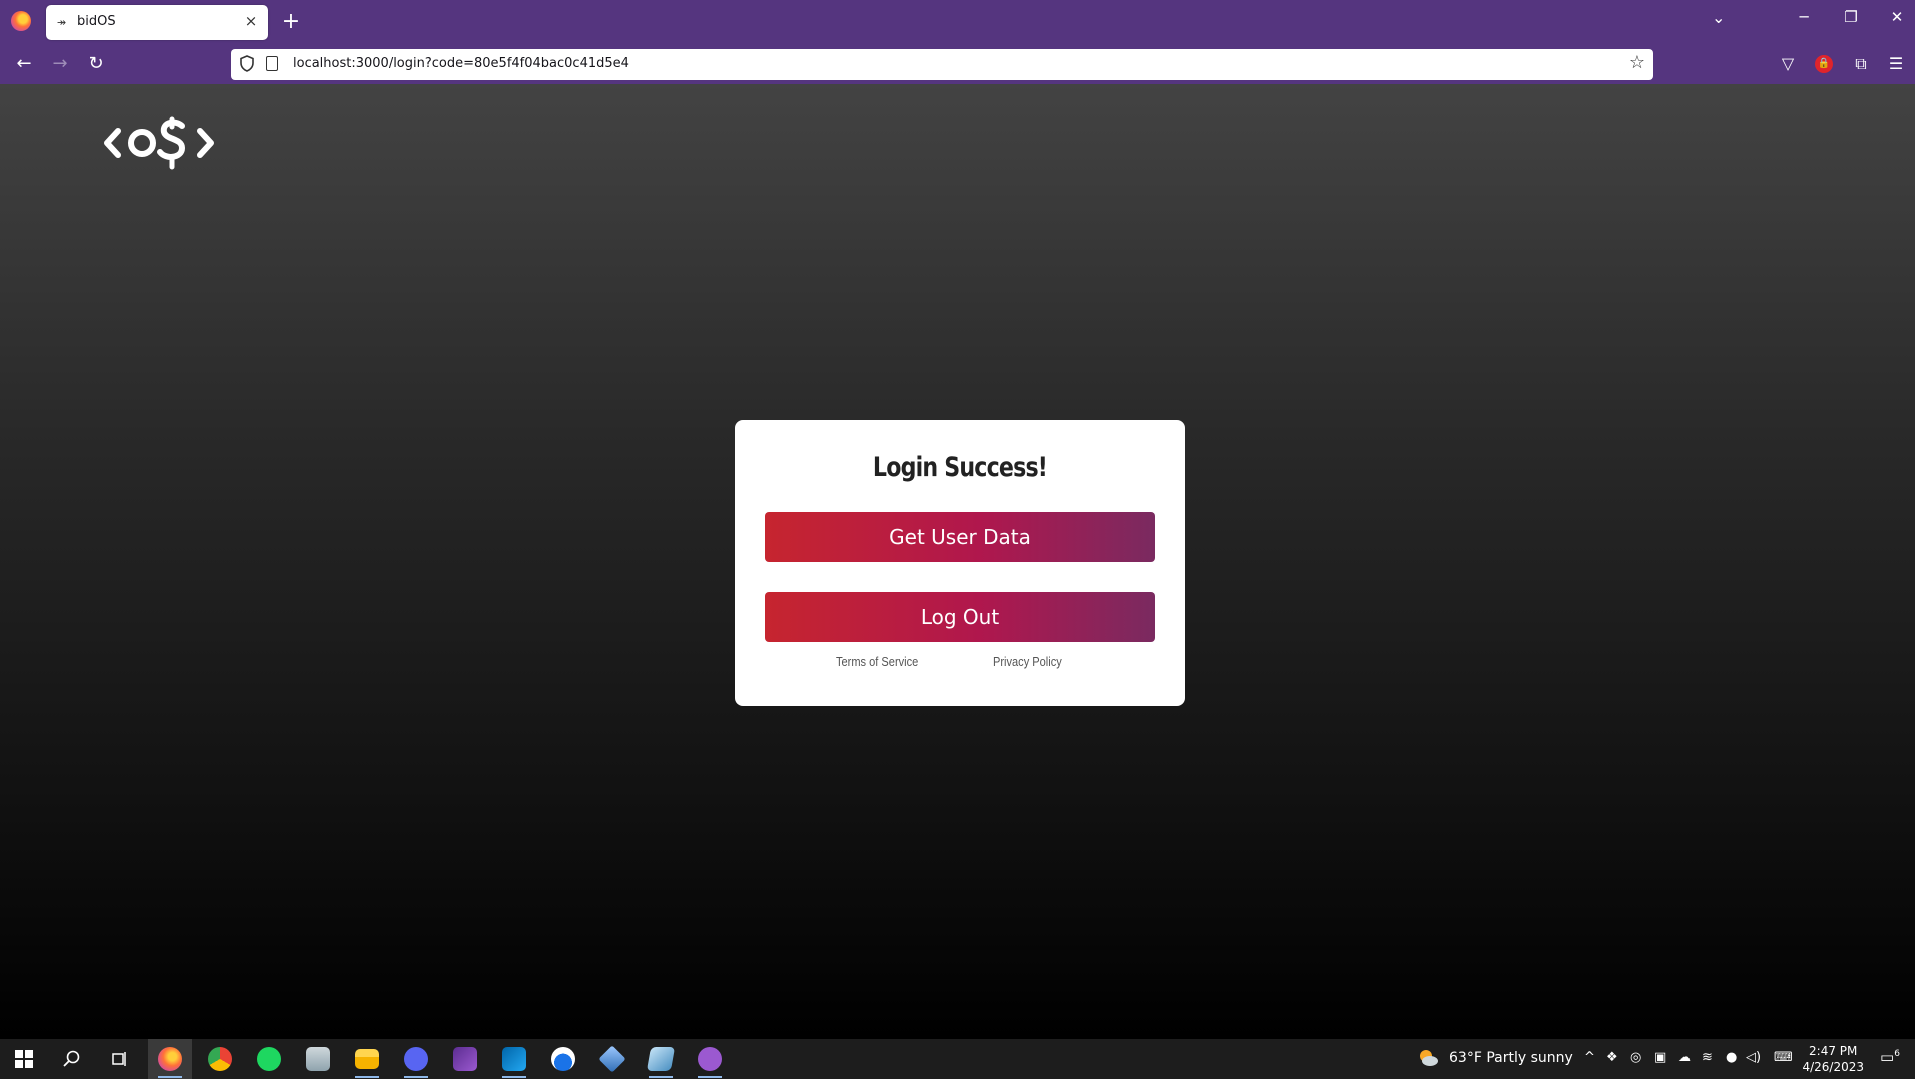  Describe the element at coordinates (96, 64) in the screenshot. I see `reload-icon: ↻` at that location.